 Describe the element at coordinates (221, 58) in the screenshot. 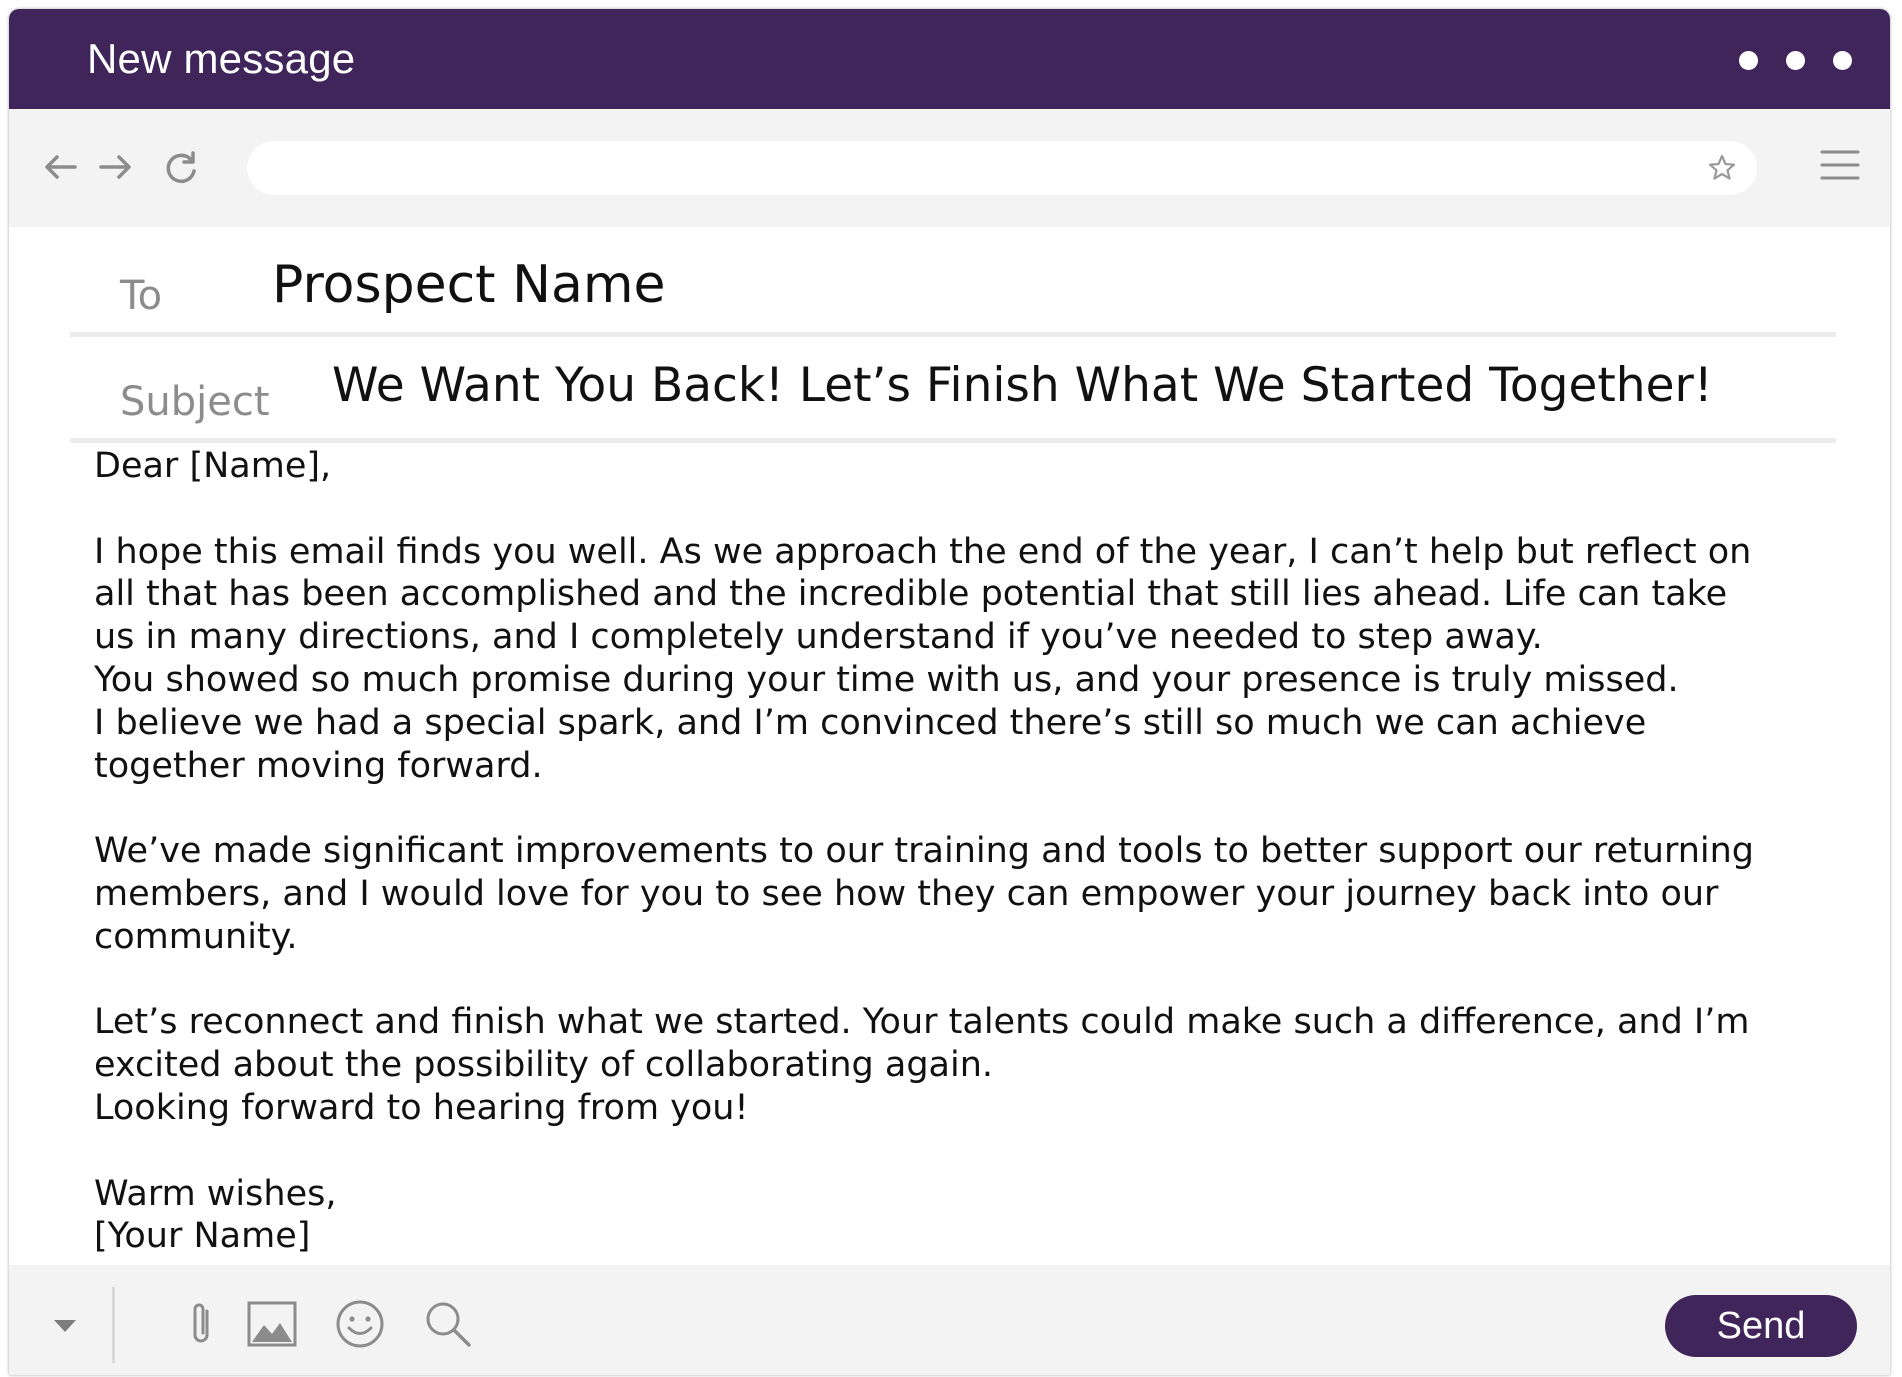

I see `window-title: New message` at that location.